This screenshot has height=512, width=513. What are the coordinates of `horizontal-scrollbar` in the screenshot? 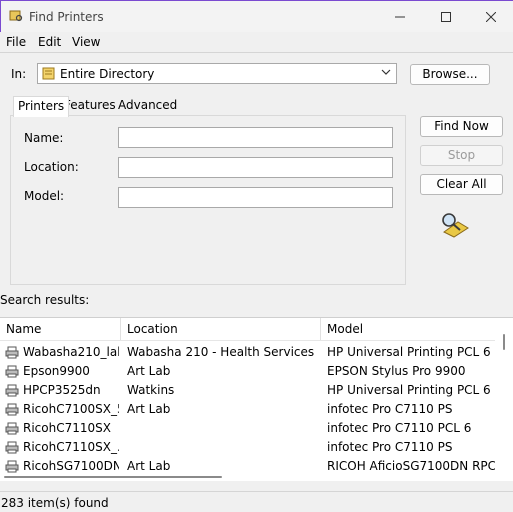 It's located at (247, 477).